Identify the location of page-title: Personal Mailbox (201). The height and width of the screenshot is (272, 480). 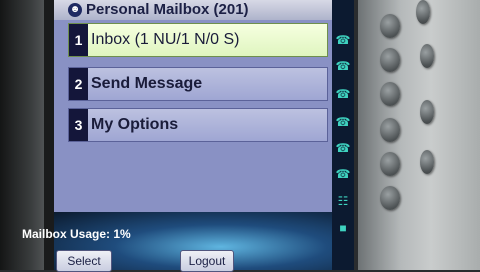
(167, 9).